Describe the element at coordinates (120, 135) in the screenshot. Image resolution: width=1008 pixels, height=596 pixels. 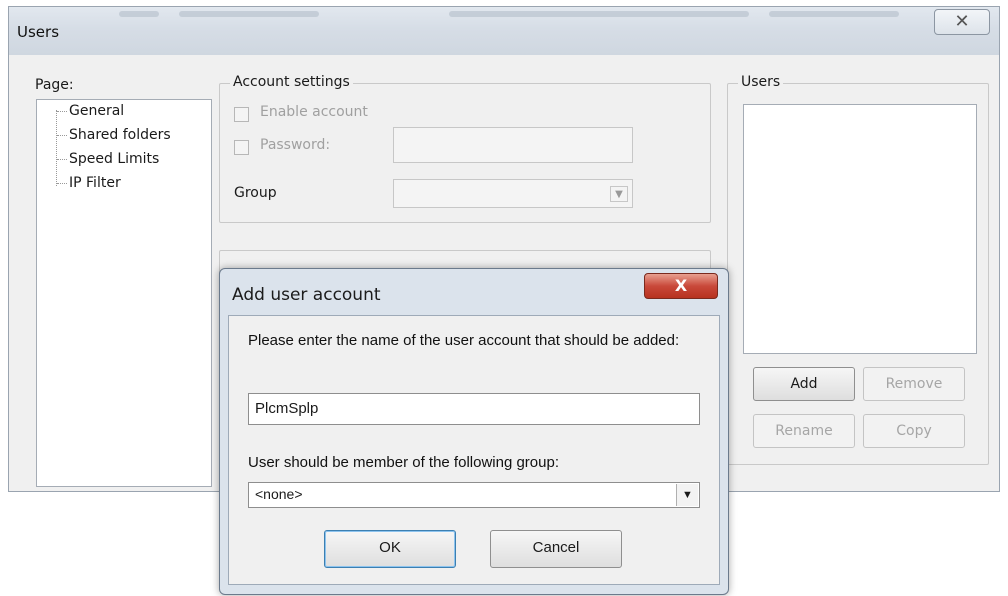
I see `tree-item-shared-folders: Shared folders` at that location.